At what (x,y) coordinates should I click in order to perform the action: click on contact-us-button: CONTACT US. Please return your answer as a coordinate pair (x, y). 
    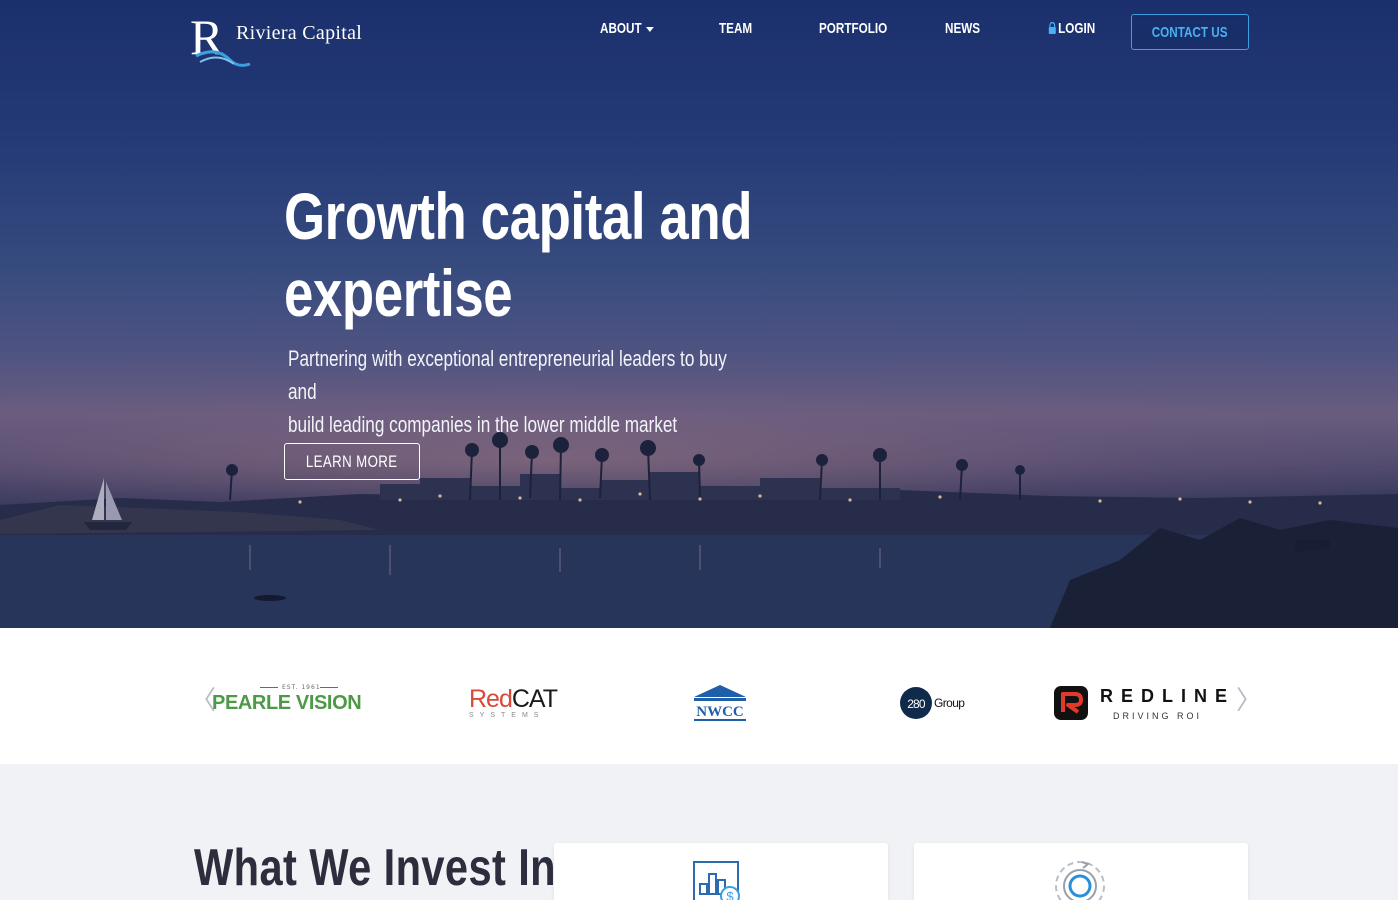
    Looking at the image, I should click on (1190, 32).